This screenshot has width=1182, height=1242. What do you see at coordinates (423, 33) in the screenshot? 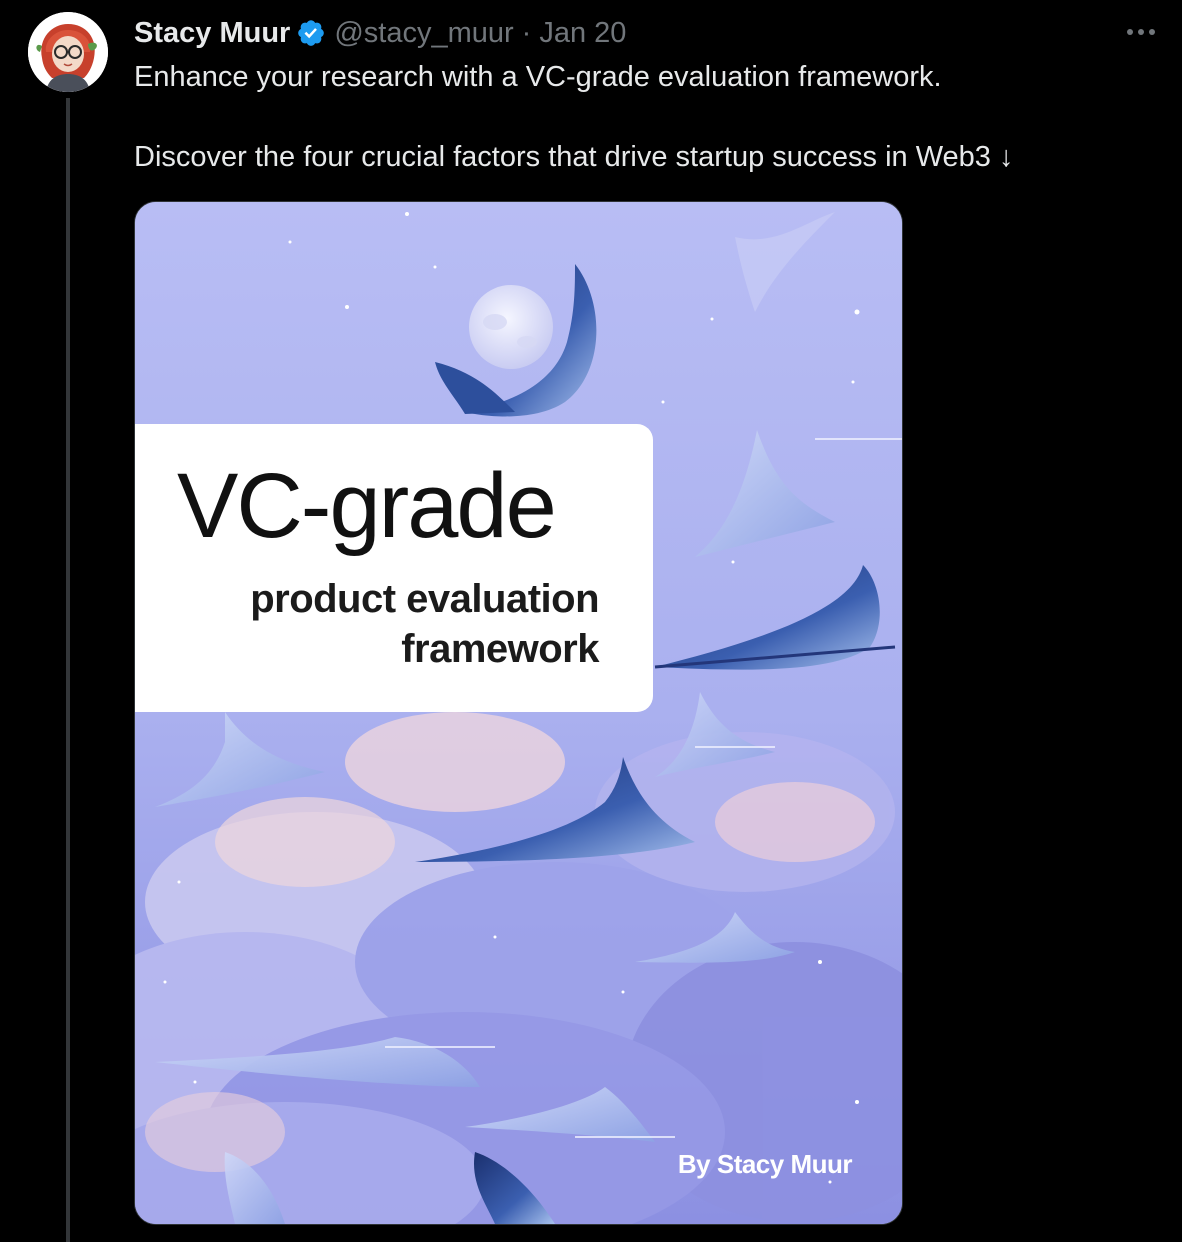
I see `author-handle: @stacy_muur` at bounding box center [423, 33].